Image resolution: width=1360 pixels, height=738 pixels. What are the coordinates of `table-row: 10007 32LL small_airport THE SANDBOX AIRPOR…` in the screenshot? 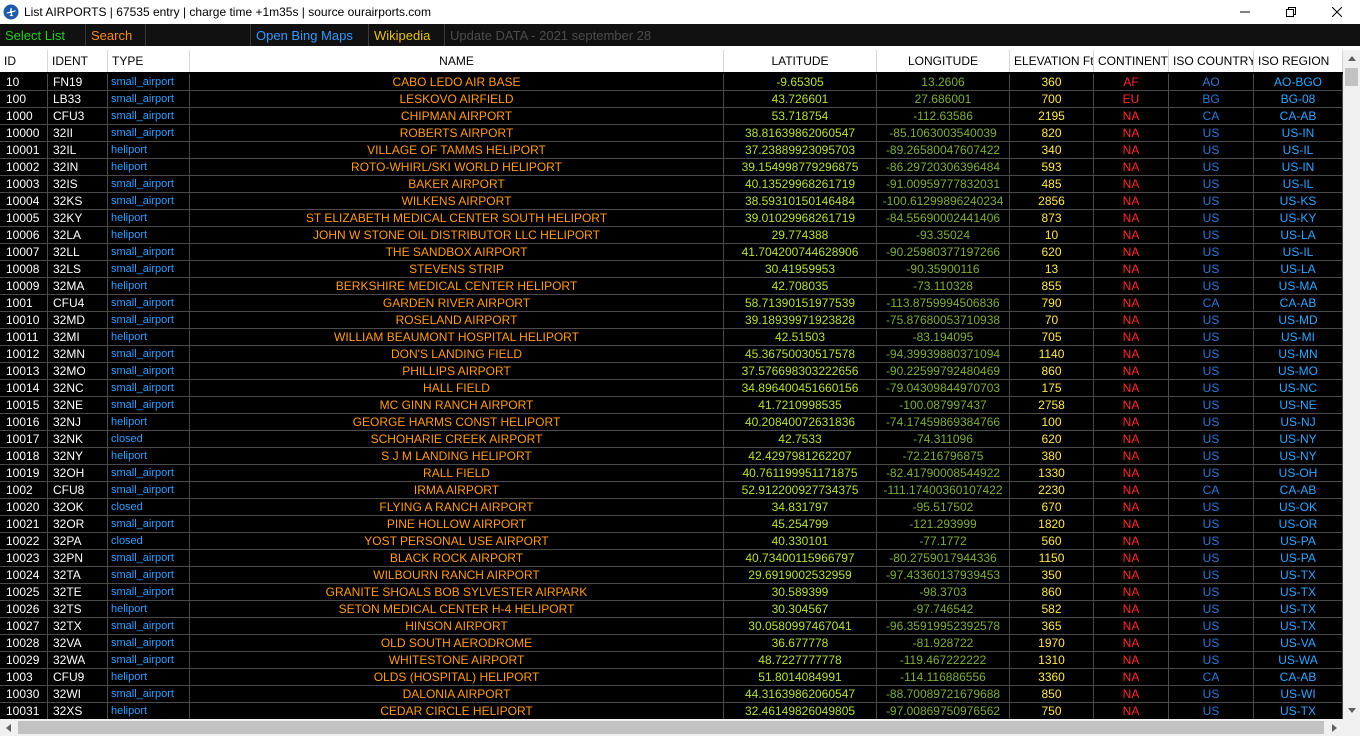 It's located at (671, 252).